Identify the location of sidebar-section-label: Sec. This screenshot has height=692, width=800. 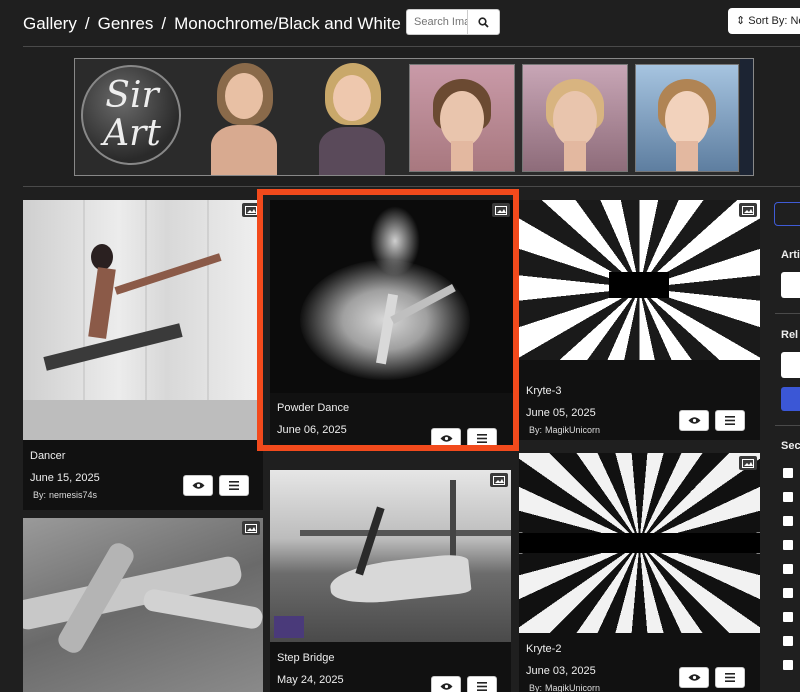
(790, 446).